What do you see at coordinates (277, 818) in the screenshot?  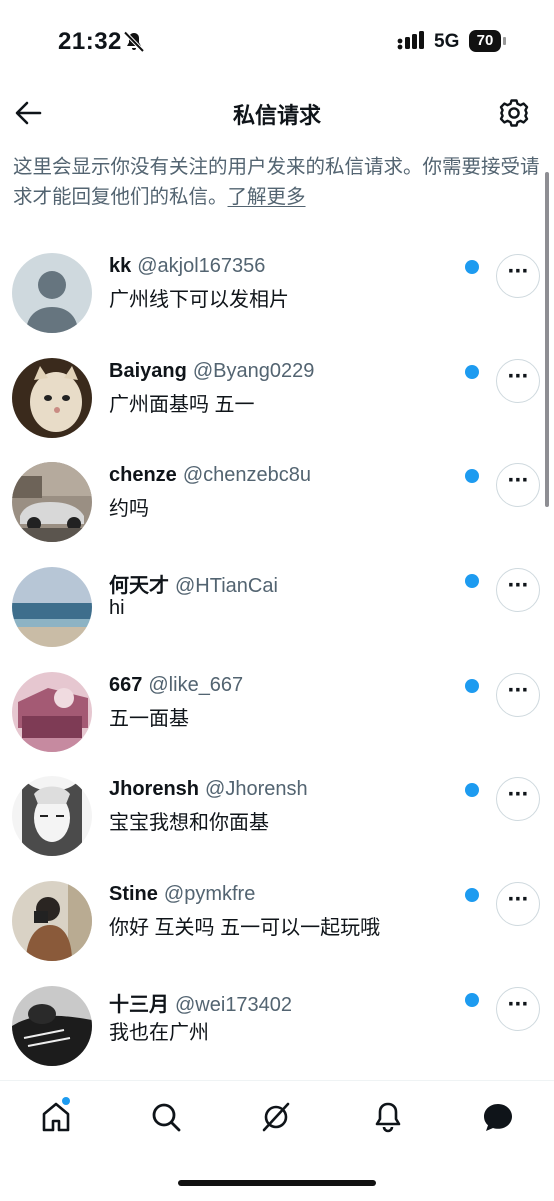 I see `list-item: Jhorensh @Jhorensh 宝宝我想和你面基 ···` at bounding box center [277, 818].